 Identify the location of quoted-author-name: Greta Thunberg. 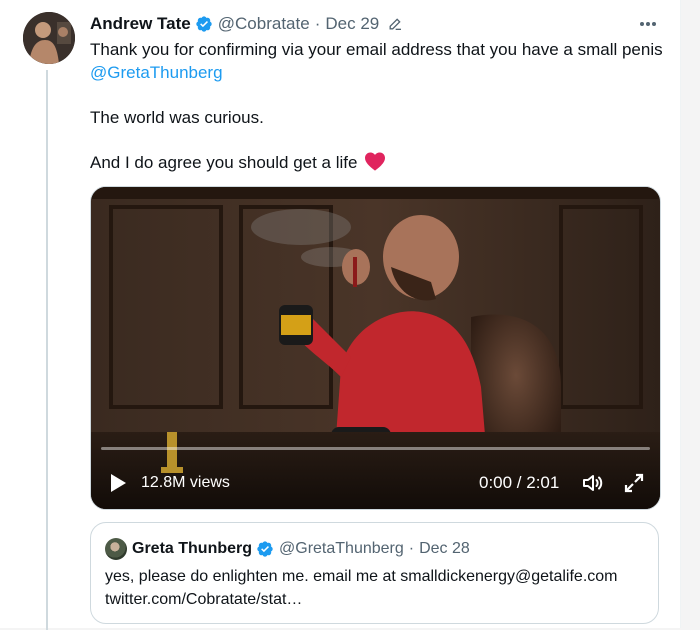
(192, 548).